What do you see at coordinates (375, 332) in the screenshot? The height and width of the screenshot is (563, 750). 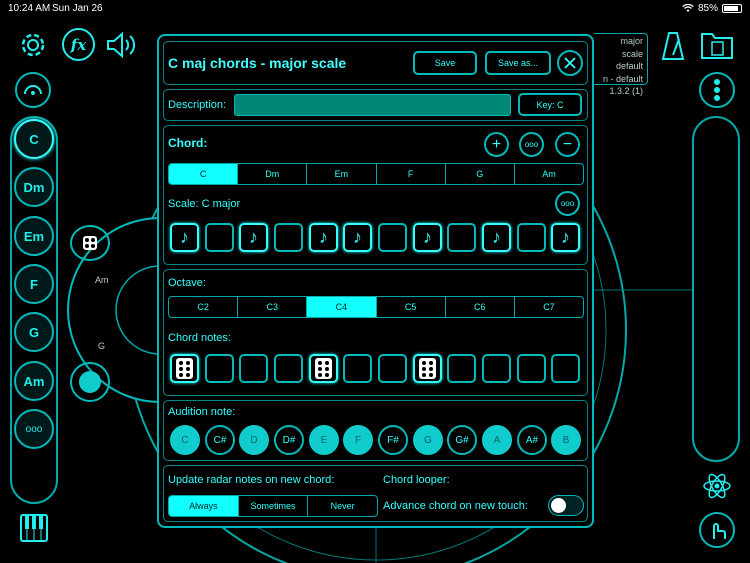 I see `octave-section: Octave: C2 C3 C4 C5 C6 C7 Chord notes:` at bounding box center [375, 332].